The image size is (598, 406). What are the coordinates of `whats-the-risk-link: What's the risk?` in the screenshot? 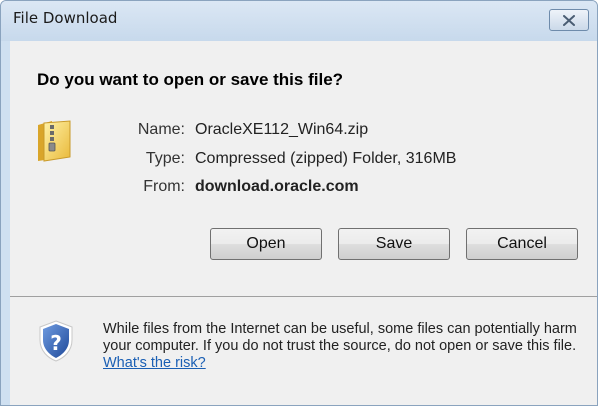 It's located at (154, 363).